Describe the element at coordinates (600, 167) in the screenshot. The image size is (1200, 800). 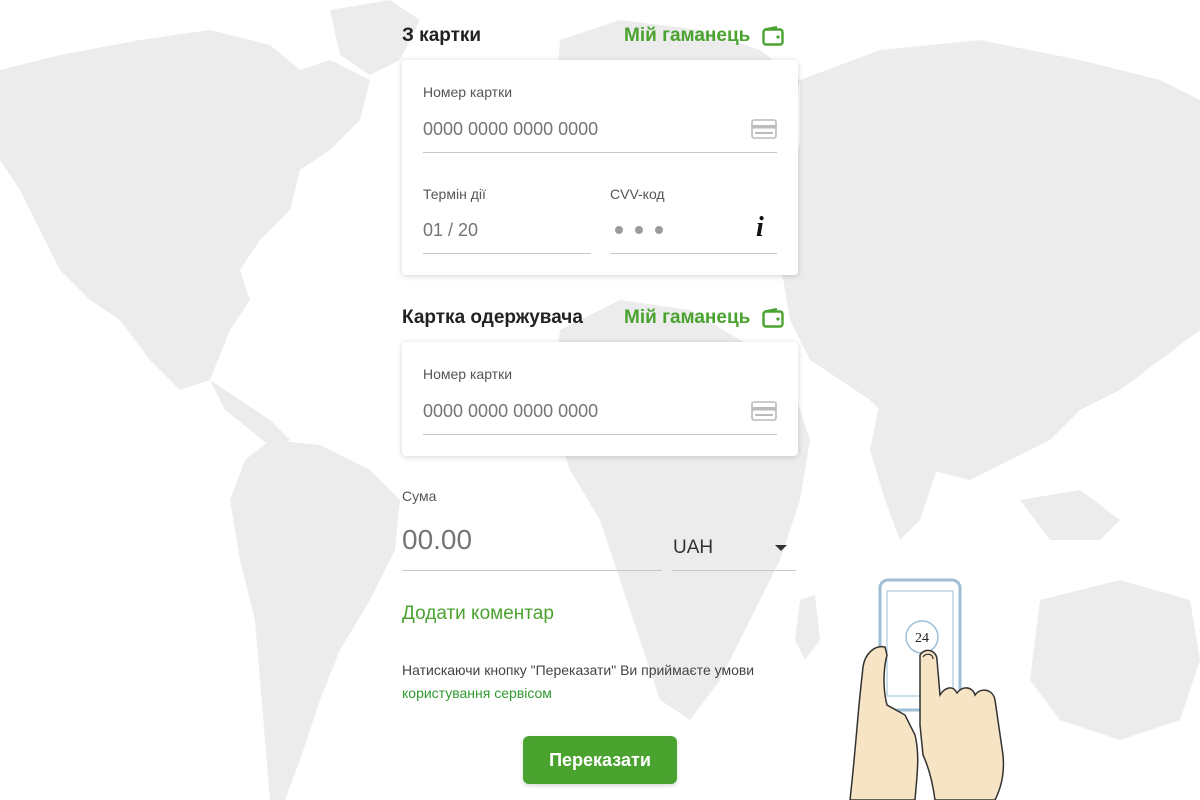
I see `from-card-form: Номер картки Термін дії CVV-код i` at that location.